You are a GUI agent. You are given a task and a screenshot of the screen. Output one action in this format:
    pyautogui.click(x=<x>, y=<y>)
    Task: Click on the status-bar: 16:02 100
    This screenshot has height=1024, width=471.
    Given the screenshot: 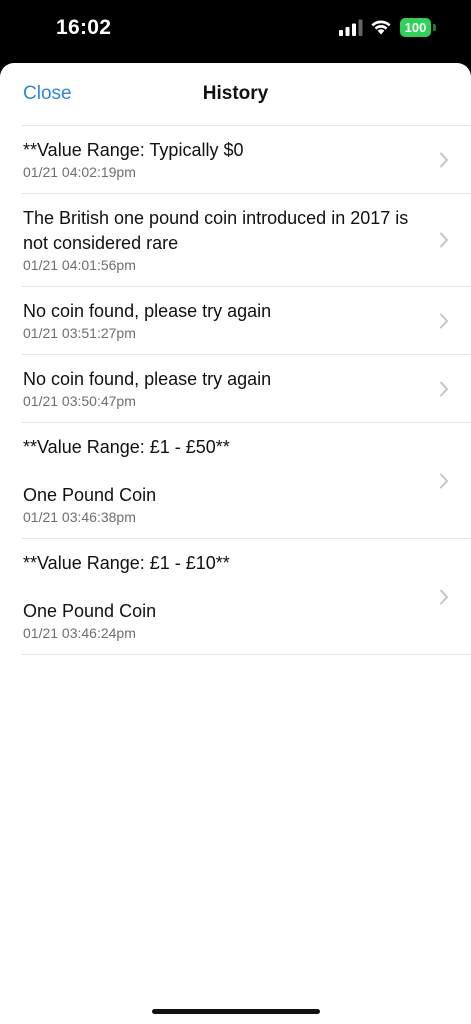 What is the action you would take?
    pyautogui.click(x=235, y=31)
    